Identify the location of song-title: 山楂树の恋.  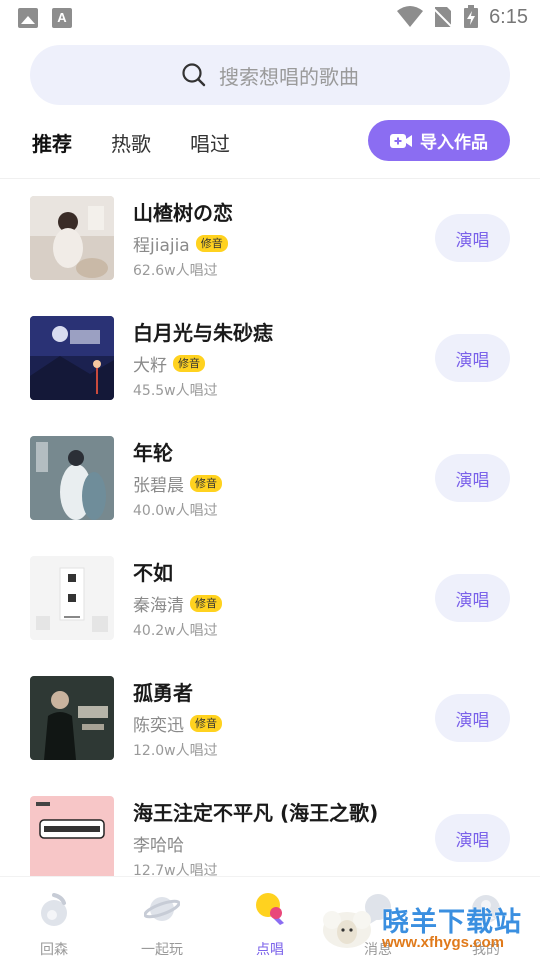
(183, 213).